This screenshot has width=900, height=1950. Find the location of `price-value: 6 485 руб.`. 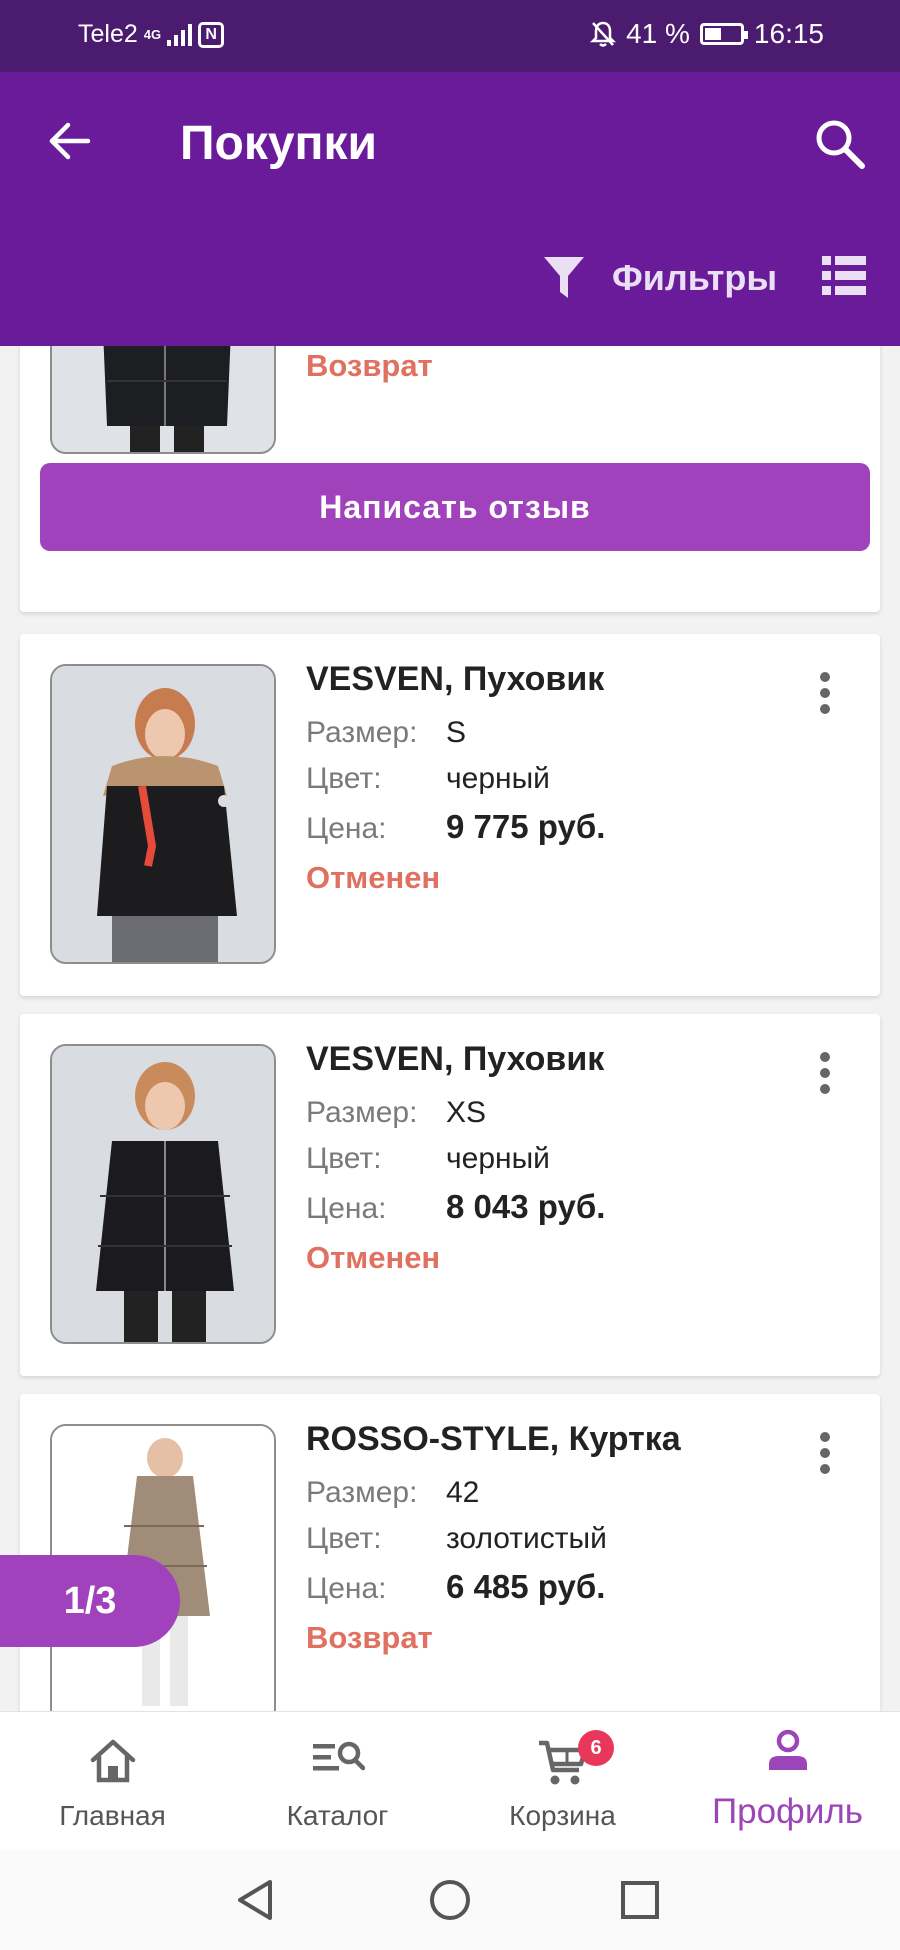

price-value: 6 485 руб. is located at coordinates (526, 1586).